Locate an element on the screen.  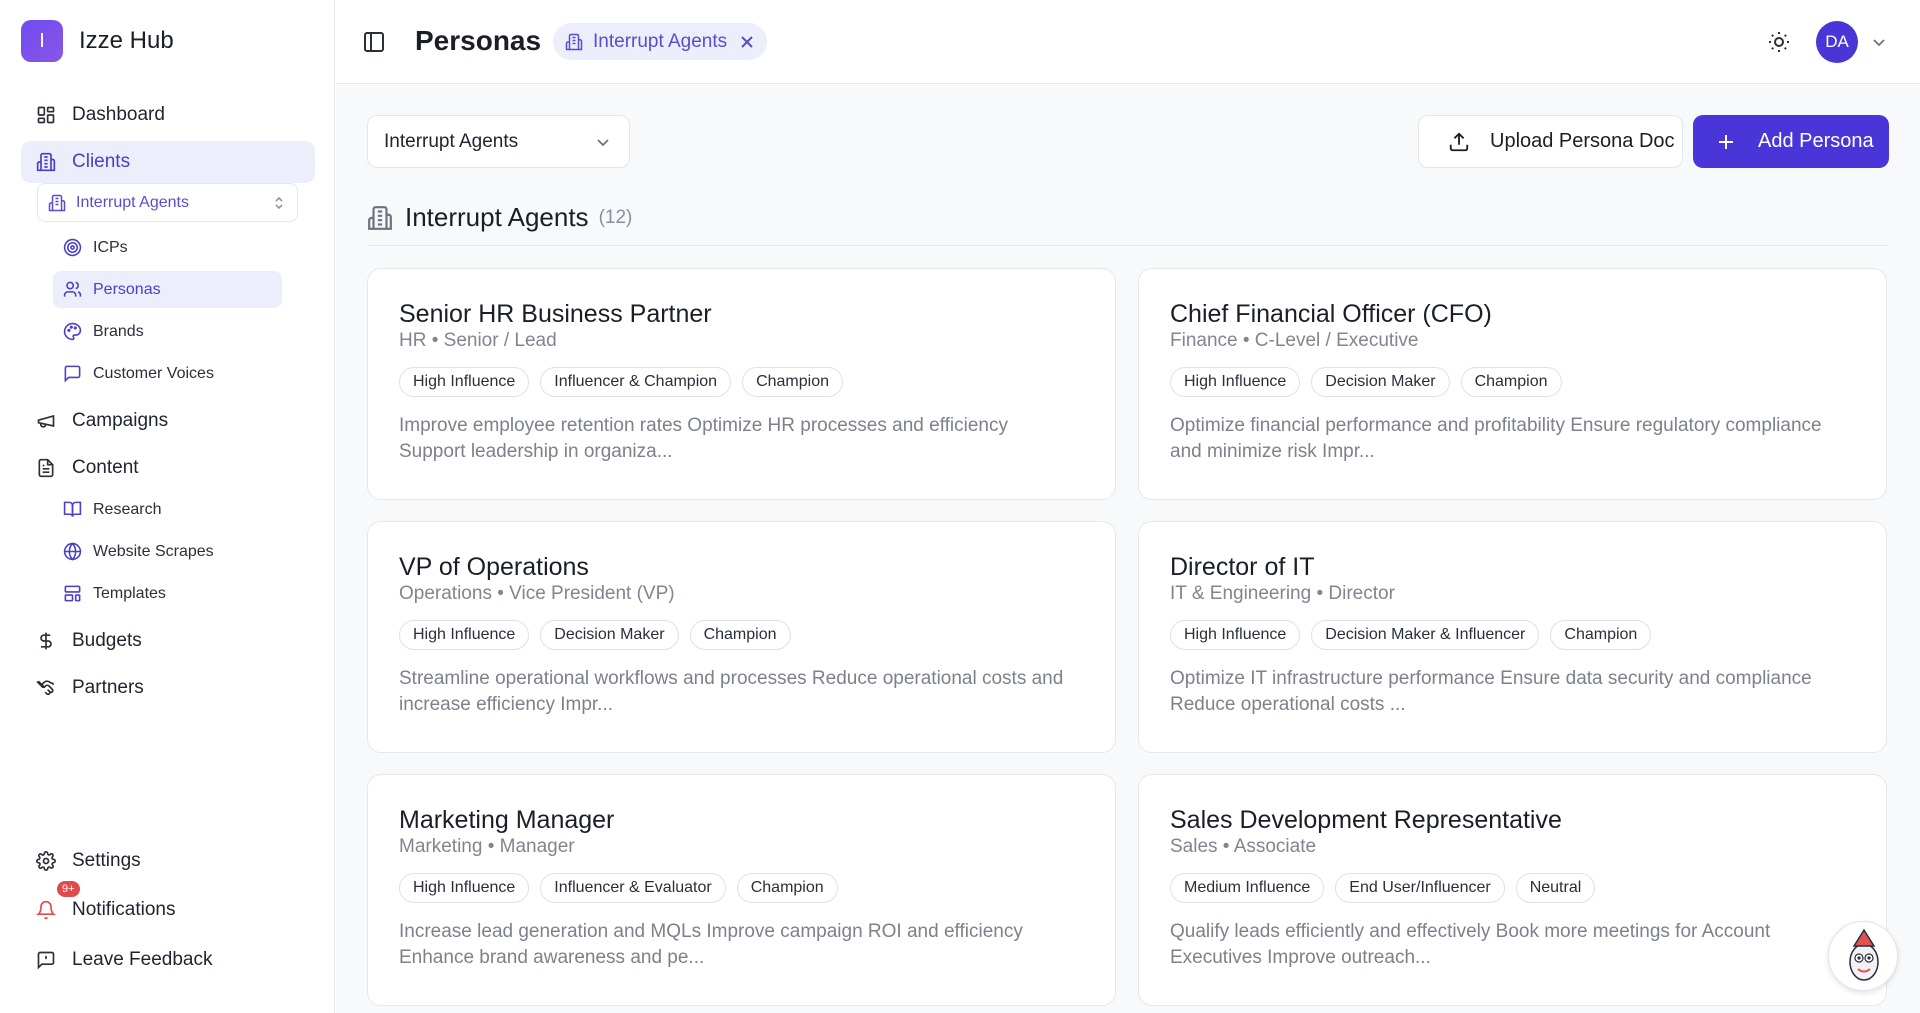
persona-tag: End User/Influencer is located at coordinates (1420, 888).